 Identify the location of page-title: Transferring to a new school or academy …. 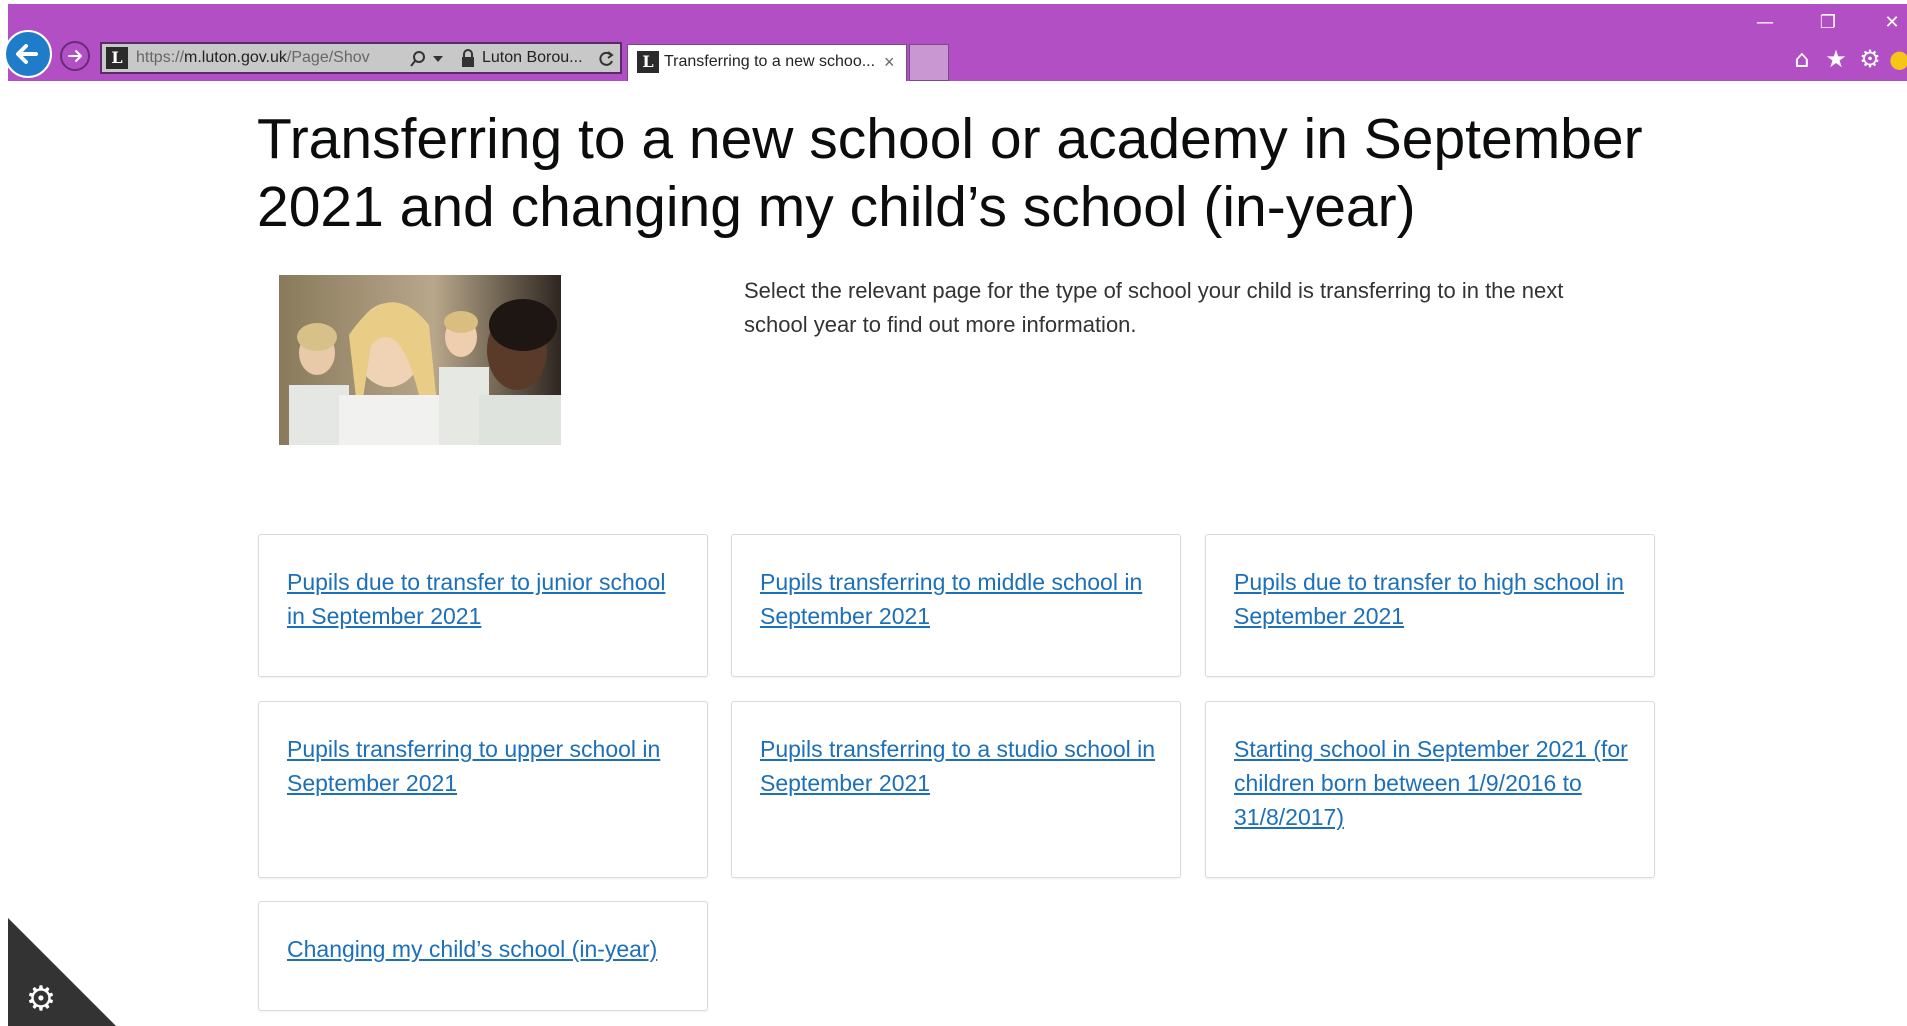
(950, 173).